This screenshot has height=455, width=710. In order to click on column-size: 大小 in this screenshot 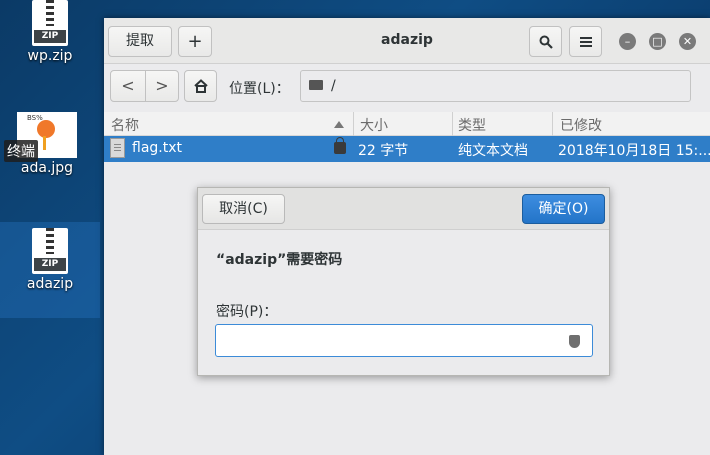, I will do `click(374, 125)`.